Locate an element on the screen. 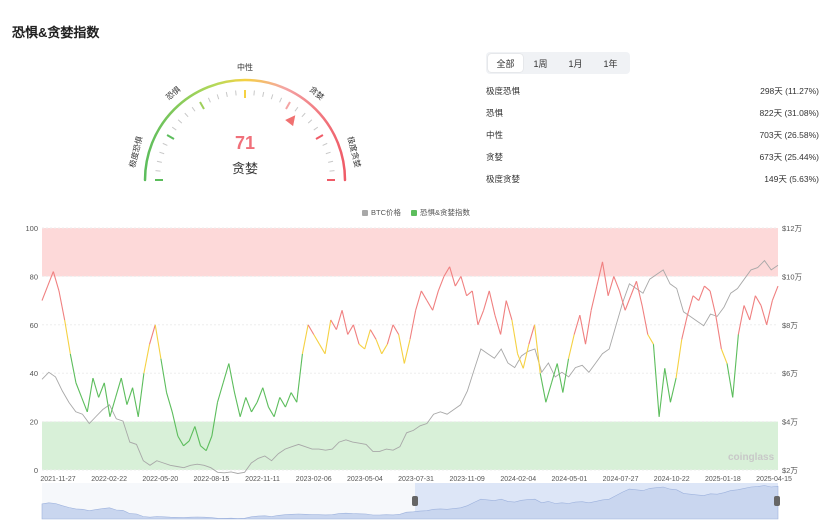 The width and height of the screenshot is (828, 525). y-right-tick-label: $4万 is located at coordinates (790, 422).